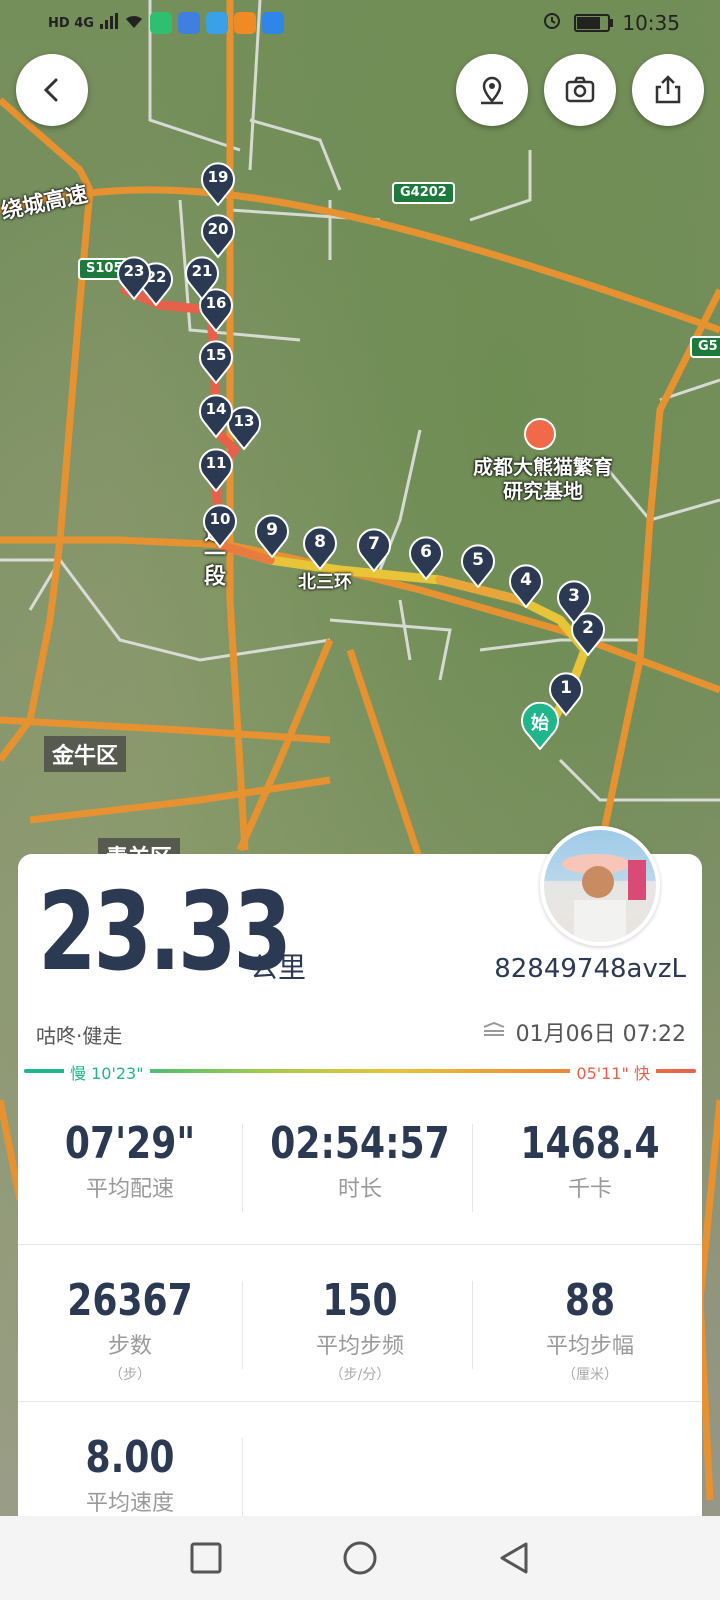  Describe the element at coordinates (272, 536) in the screenshot. I see `checkpoint-marker: 9` at that location.